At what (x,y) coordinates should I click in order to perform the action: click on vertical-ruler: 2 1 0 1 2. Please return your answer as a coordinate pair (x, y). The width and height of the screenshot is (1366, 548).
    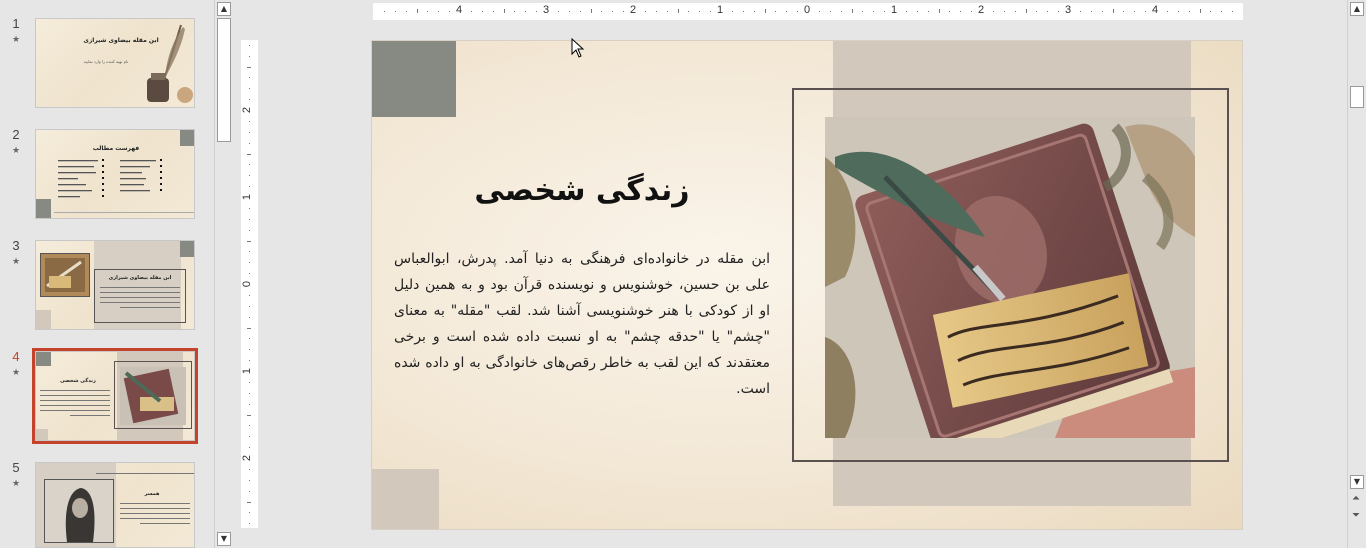
    Looking at the image, I should click on (249, 284).